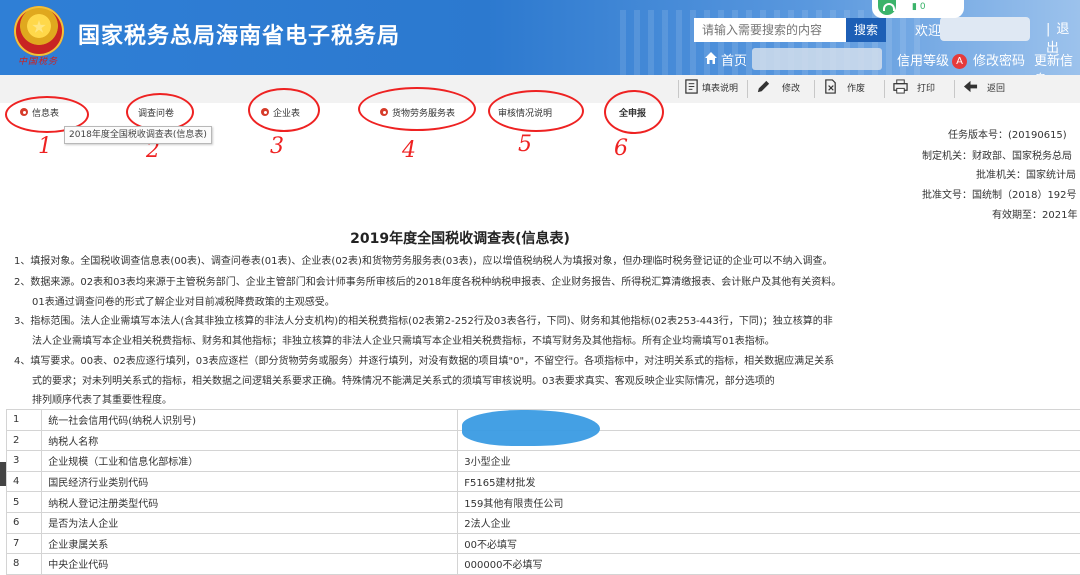 The image size is (1080, 575). What do you see at coordinates (250, 522) in the screenshot?
I see `field-label: 是否为法人企业` at bounding box center [250, 522].